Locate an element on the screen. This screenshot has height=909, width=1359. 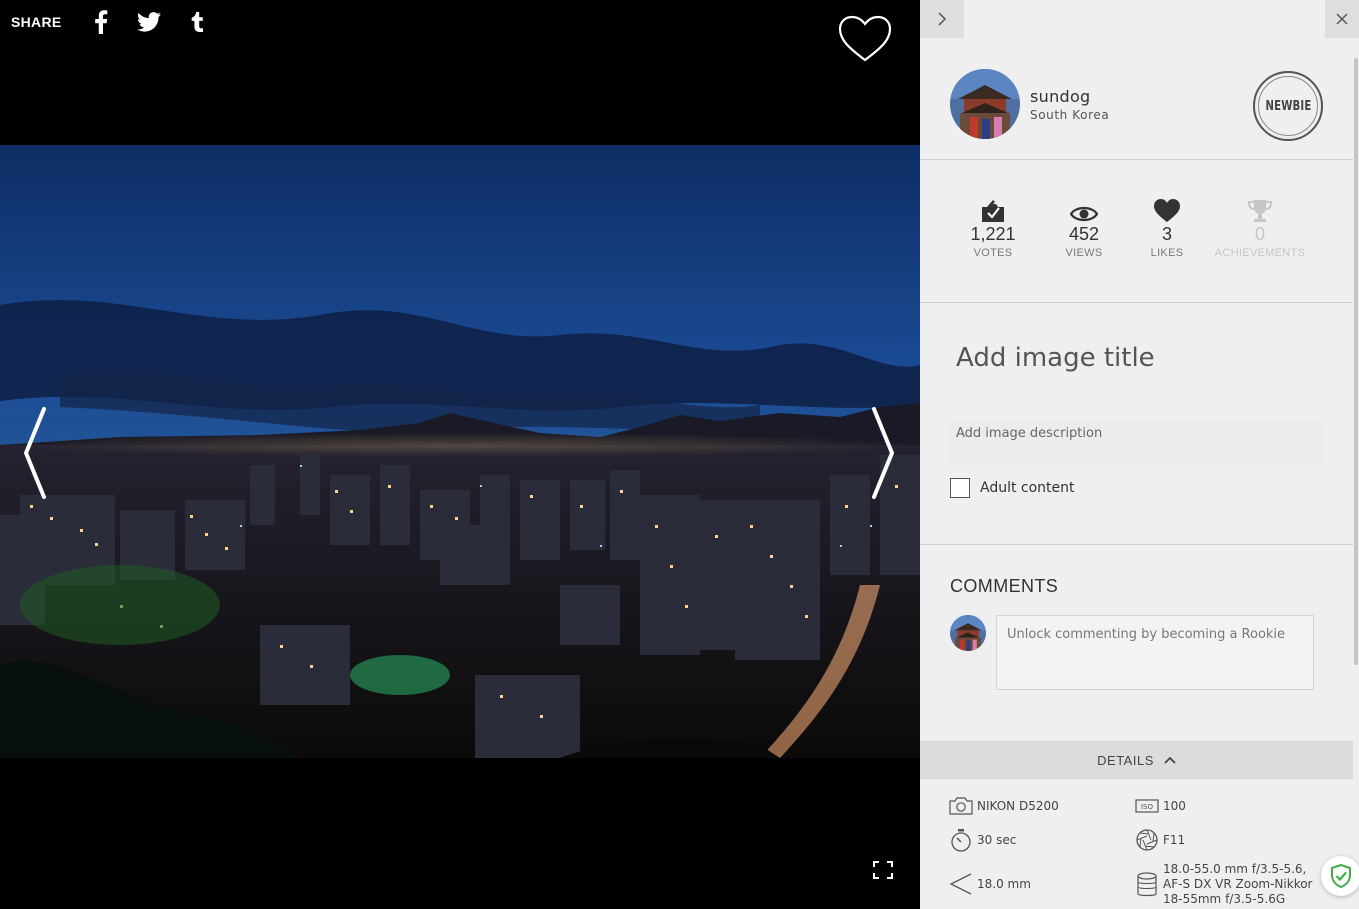
detail-focal-length: 18.0 mm is located at coordinates (989, 884).